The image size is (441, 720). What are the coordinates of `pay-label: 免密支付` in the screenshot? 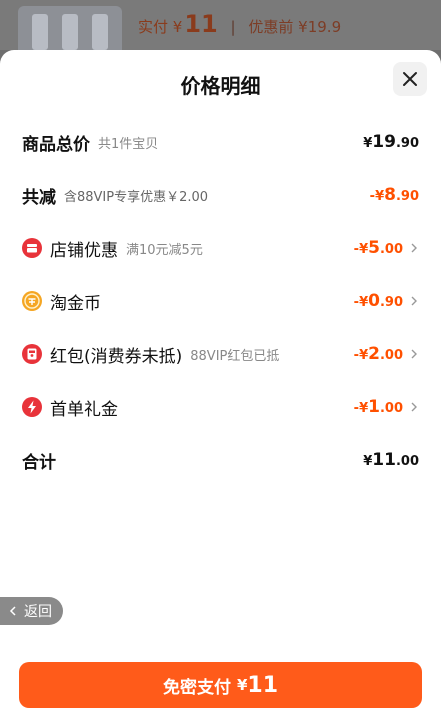 It's located at (196, 687).